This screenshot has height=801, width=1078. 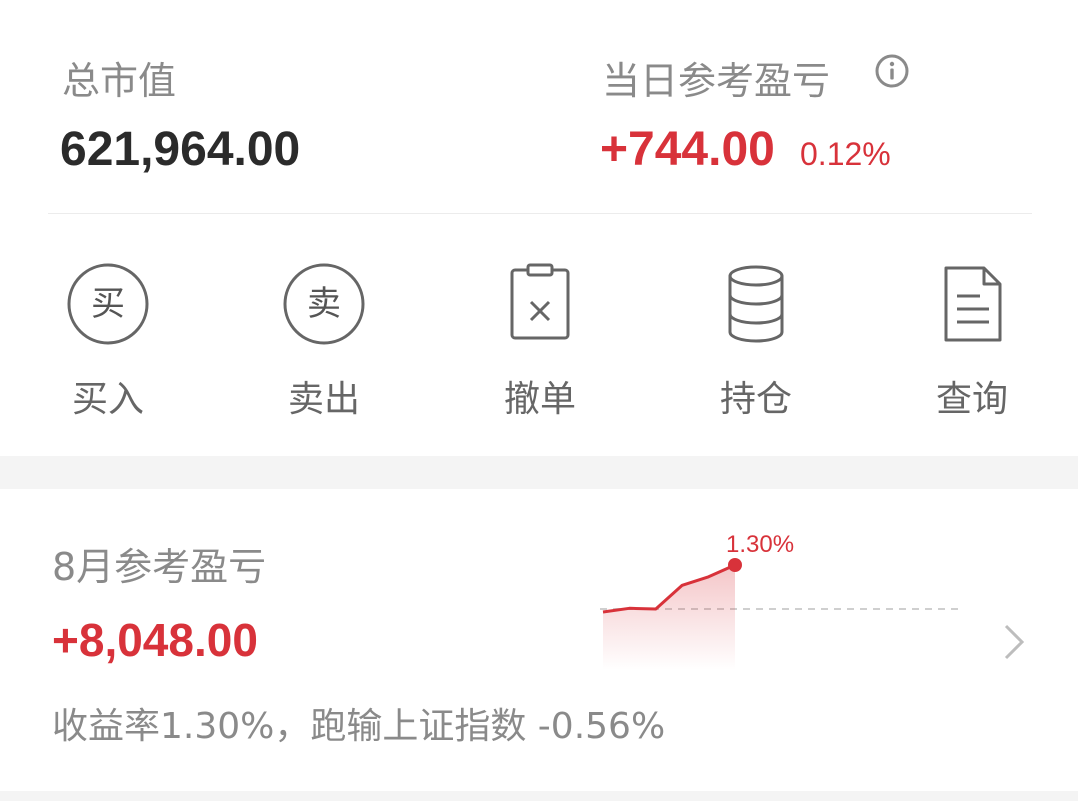 What do you see at coordinates (540, 342) in the screenshot?
I see `cancel-order-button: 撤单` at bounding box center [540, 342].